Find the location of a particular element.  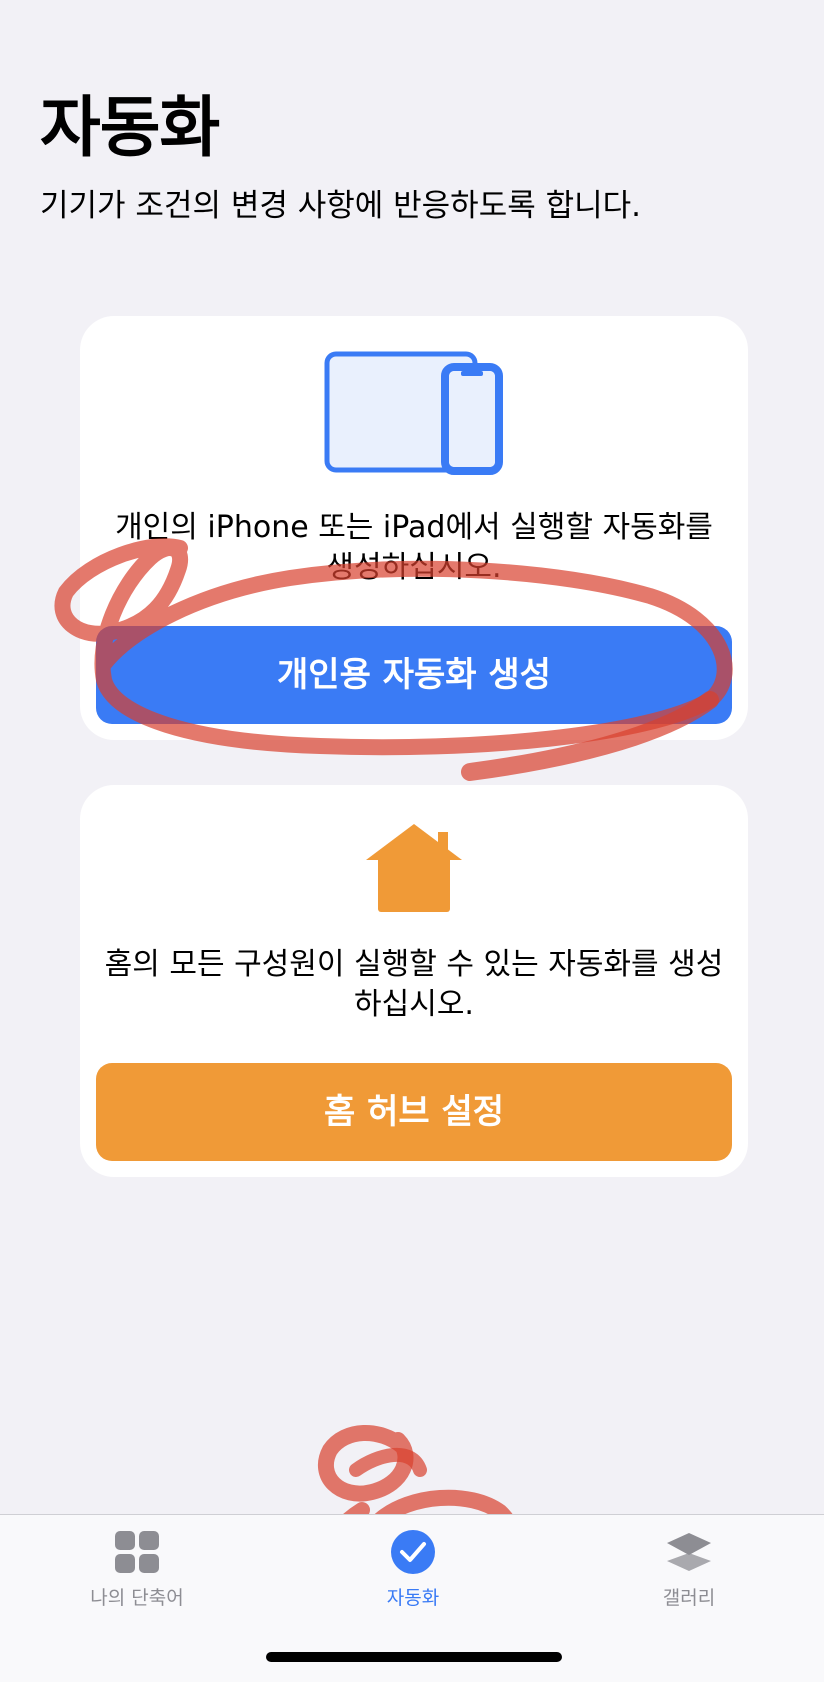

home-automation-description: 홈의 모든 구성원이 실행할 수 있는 자동화를 생성하십시오. is located at coordinates (414, 984).